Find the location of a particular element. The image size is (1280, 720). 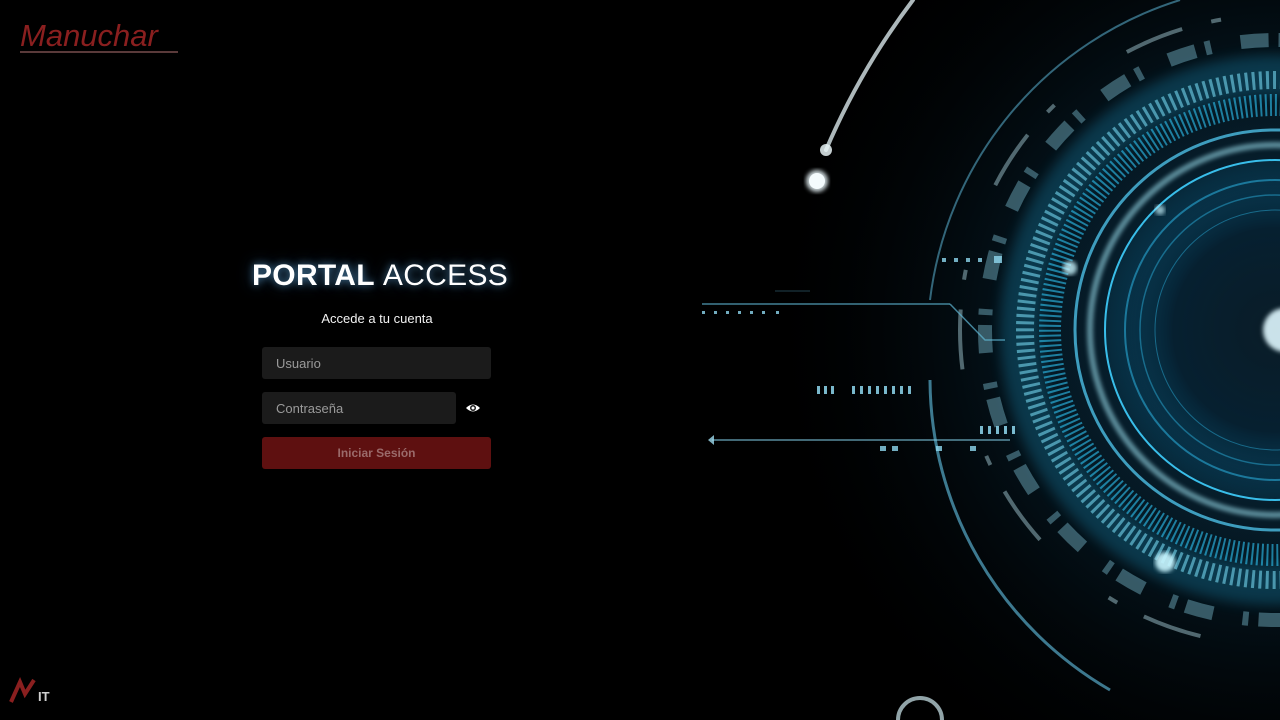

manuchar-logo-text: Manuchar is located at coordinates (90, 35).